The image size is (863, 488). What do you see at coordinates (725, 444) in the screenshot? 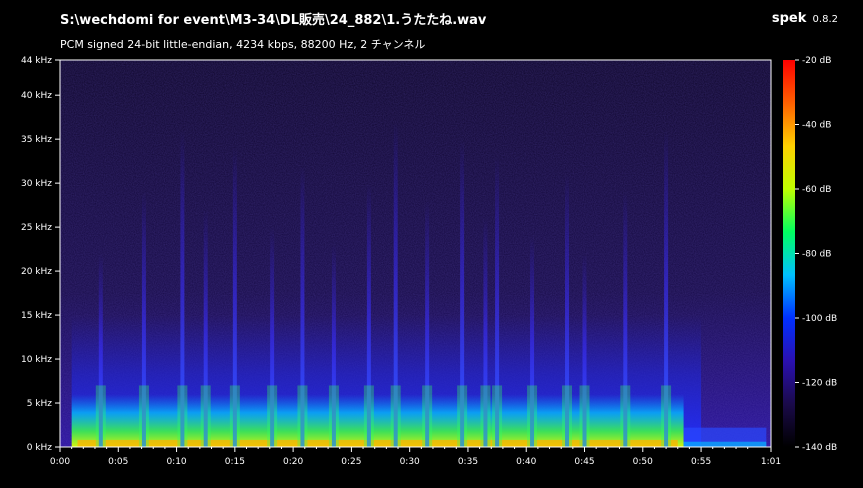
I see `spectrogram-tail-low` at bounding box center [725, 444].